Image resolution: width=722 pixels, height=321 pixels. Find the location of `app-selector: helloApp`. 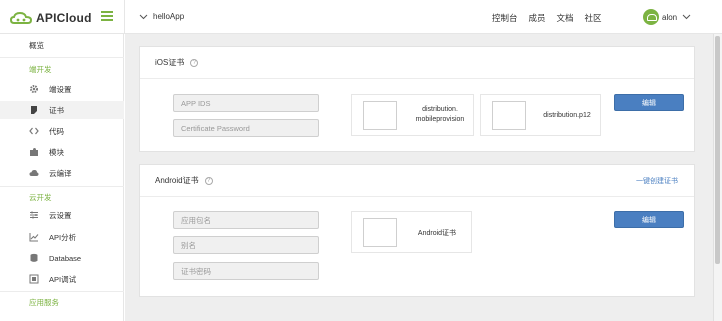

app-selector: helloApp is located at coordinates (161, 16).